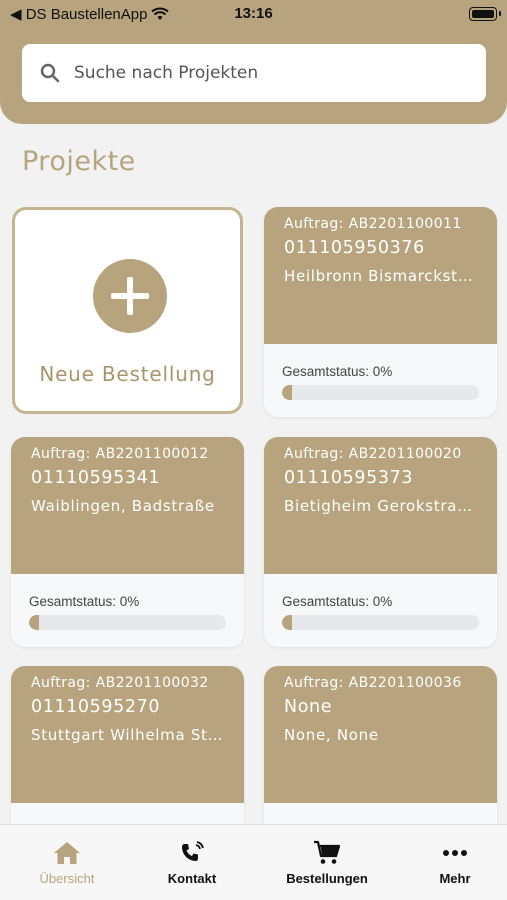  Describe the element at coordinates (373, 683) in the screenshot. I see `order-id: Auftrag: AB2201100036` at that location.